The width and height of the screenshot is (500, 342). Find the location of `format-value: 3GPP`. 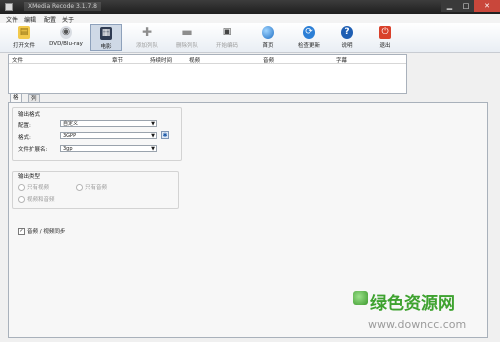

format-value: 3GPP is located at coordinates (70, 136).